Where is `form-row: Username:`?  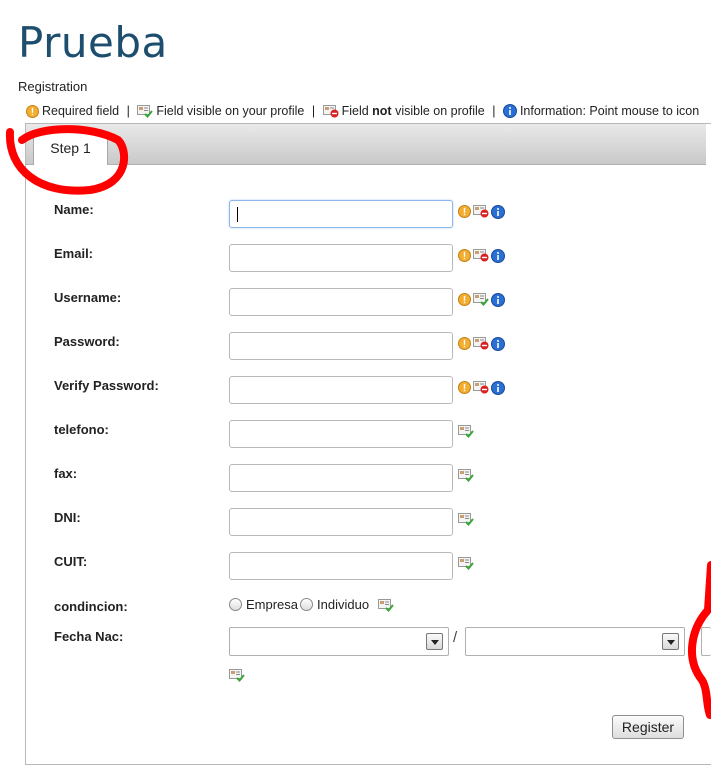
form-row: Username: is located at coordinates (355, 303).